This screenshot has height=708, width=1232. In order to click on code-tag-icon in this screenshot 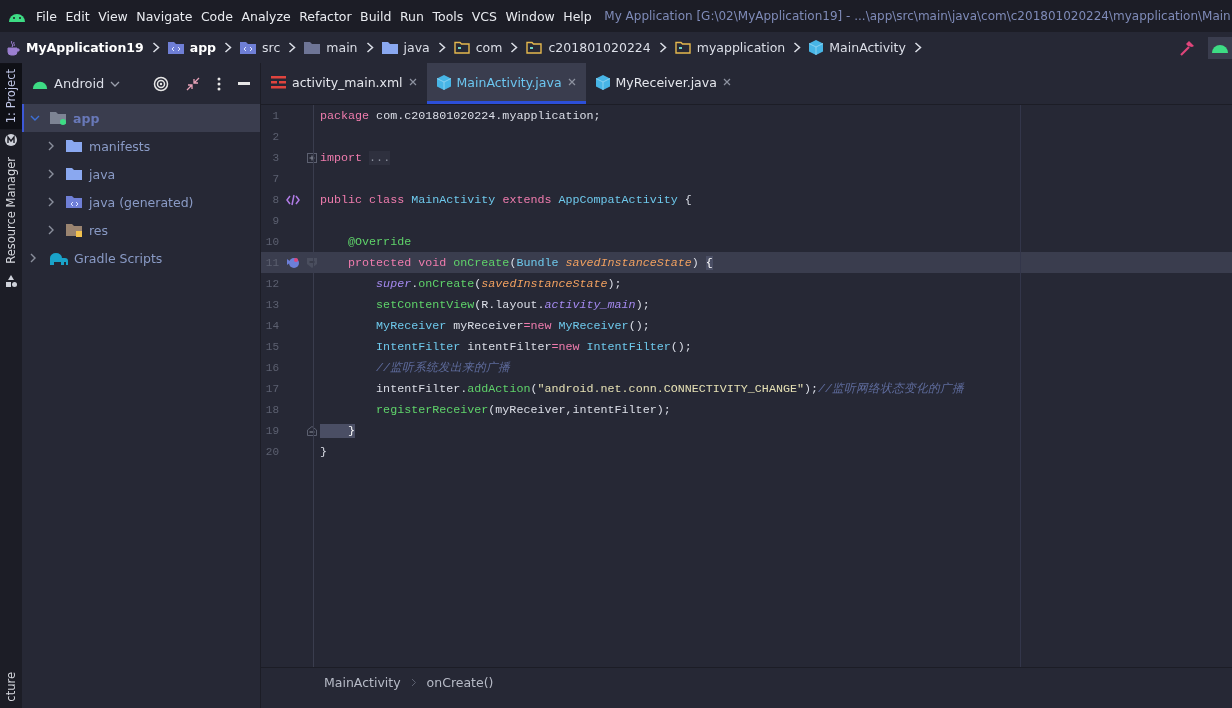, I will do `click(293, 199)`.